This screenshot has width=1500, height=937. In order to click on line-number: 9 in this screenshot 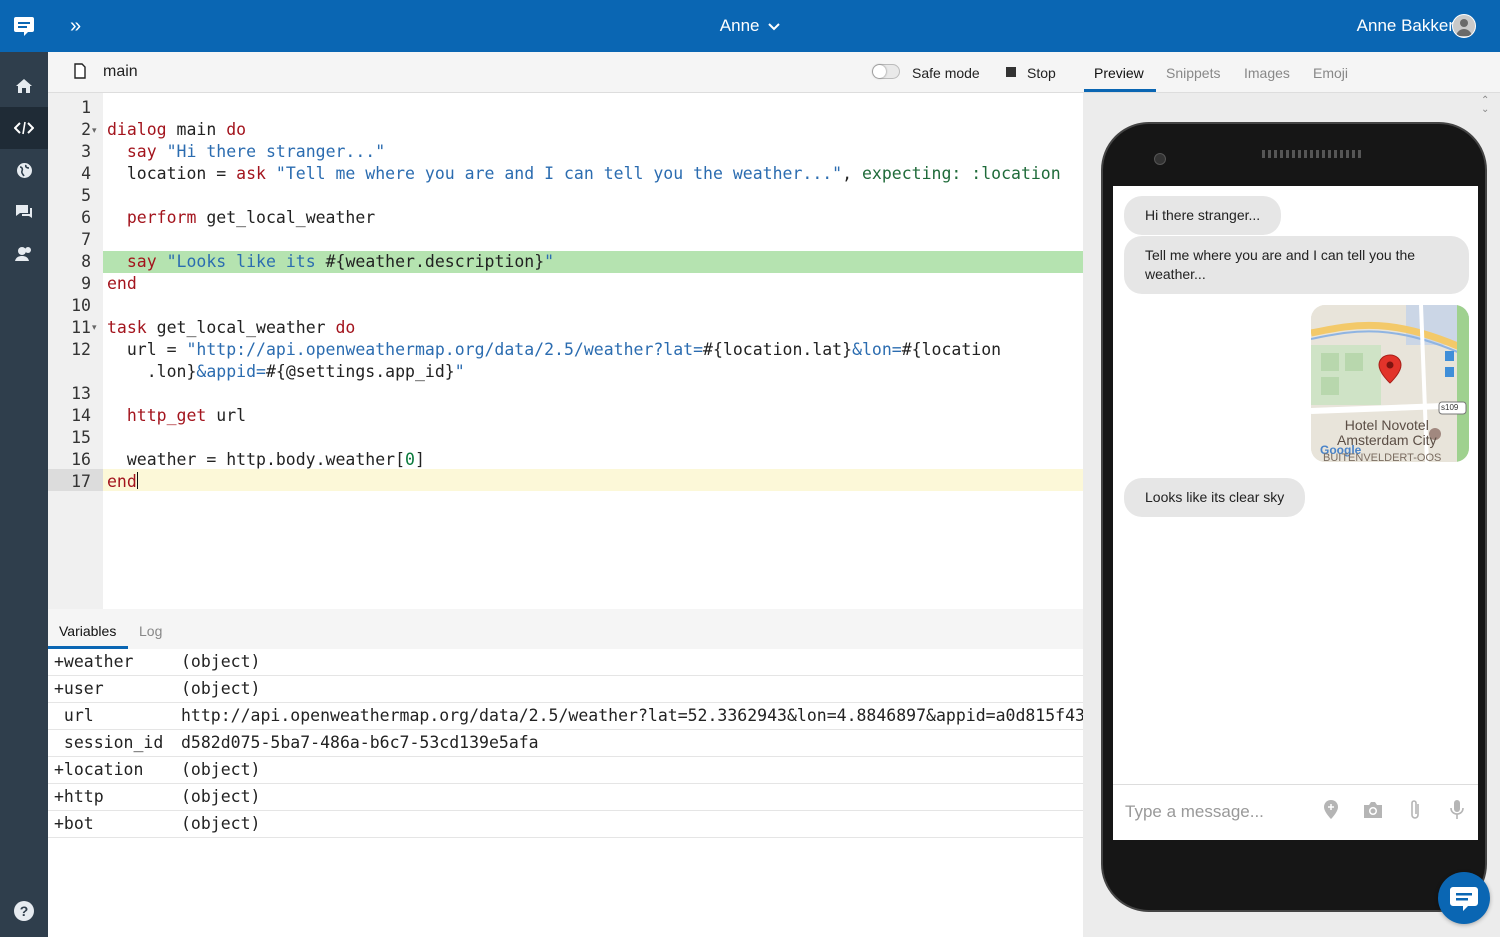, I will do `click(86, 283)`.